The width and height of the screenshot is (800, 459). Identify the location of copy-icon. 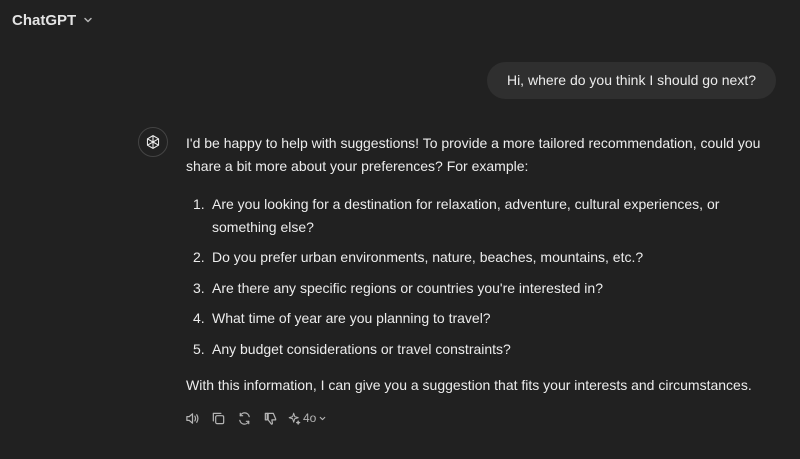
(218, 418).